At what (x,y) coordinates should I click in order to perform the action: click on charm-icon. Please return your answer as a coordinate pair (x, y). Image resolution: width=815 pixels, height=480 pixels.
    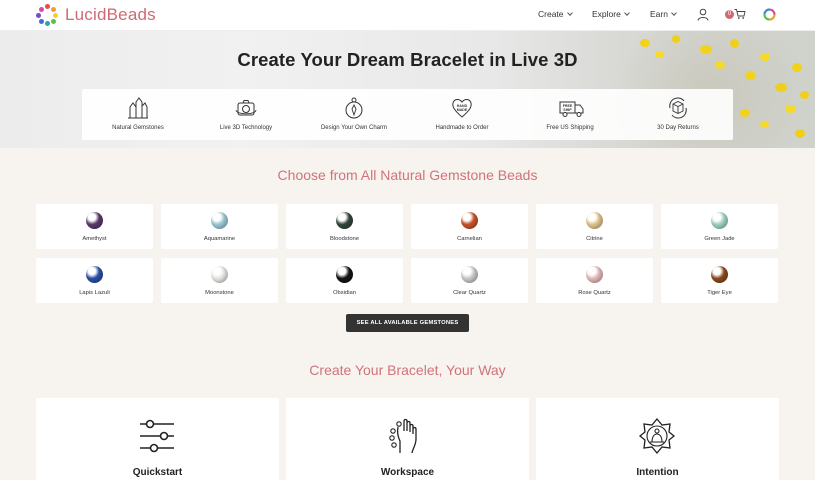
    Looking at the image, I should click on (354, 108).